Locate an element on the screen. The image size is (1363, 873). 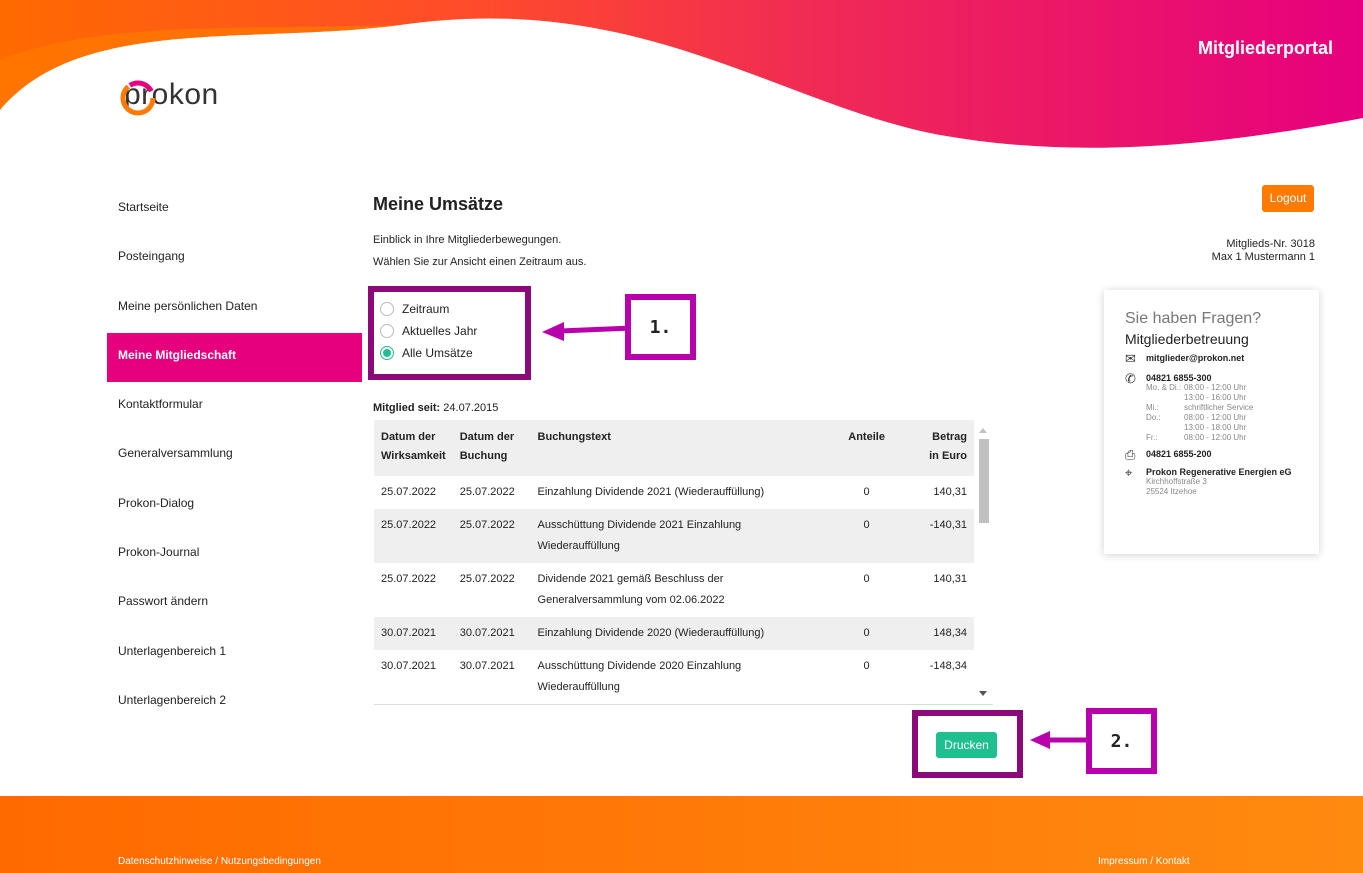
scroll-up-arrow-icon is located at coordinates (983, 430).